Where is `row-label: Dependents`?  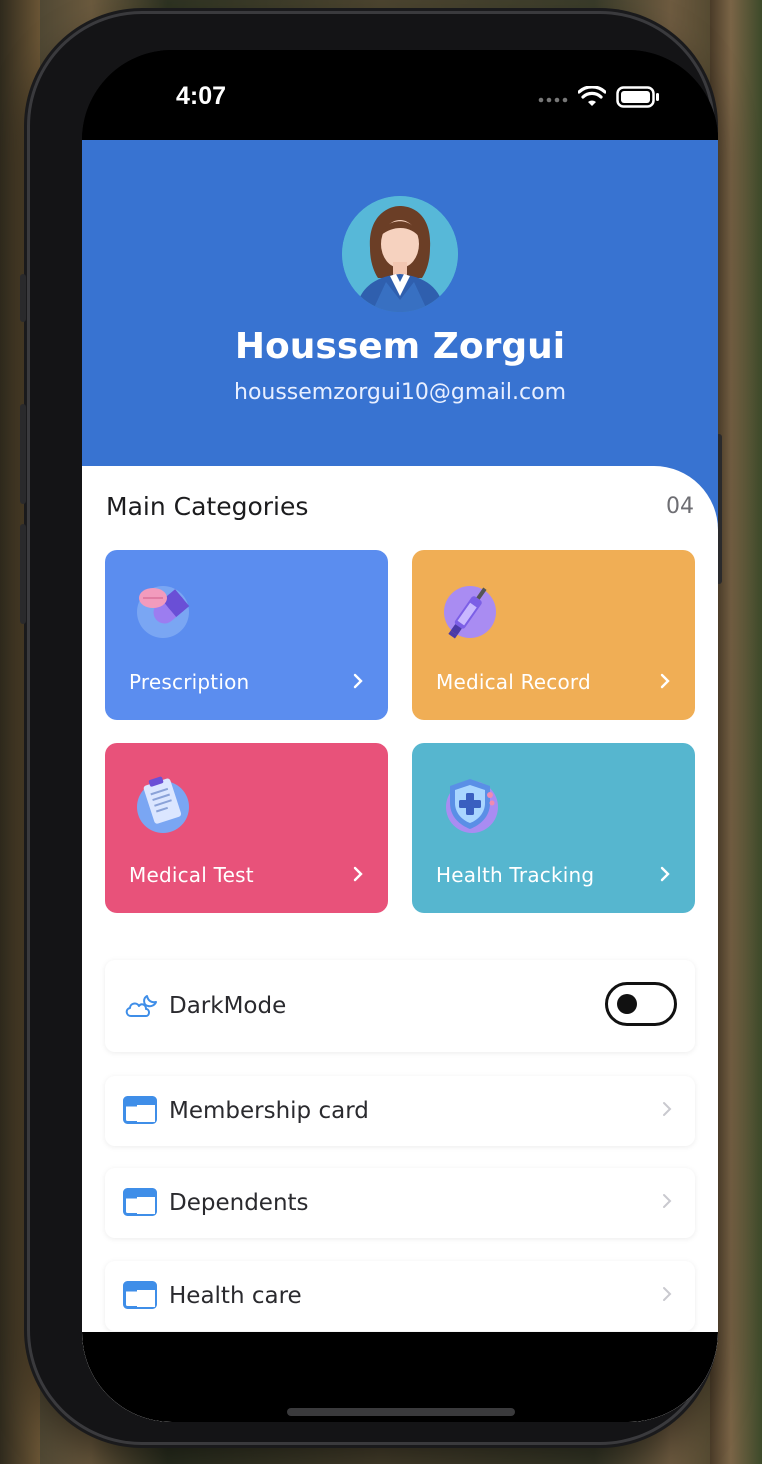
row-label: Dependents is located at coordinates (239, 1203).